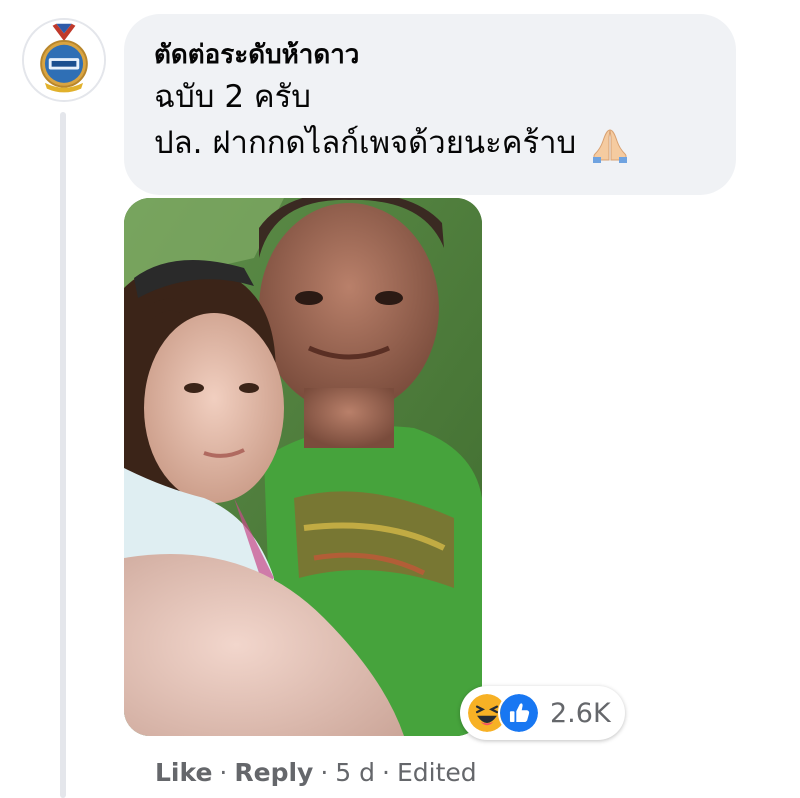  I want to click on page-logo-icon, so click(64, 60).